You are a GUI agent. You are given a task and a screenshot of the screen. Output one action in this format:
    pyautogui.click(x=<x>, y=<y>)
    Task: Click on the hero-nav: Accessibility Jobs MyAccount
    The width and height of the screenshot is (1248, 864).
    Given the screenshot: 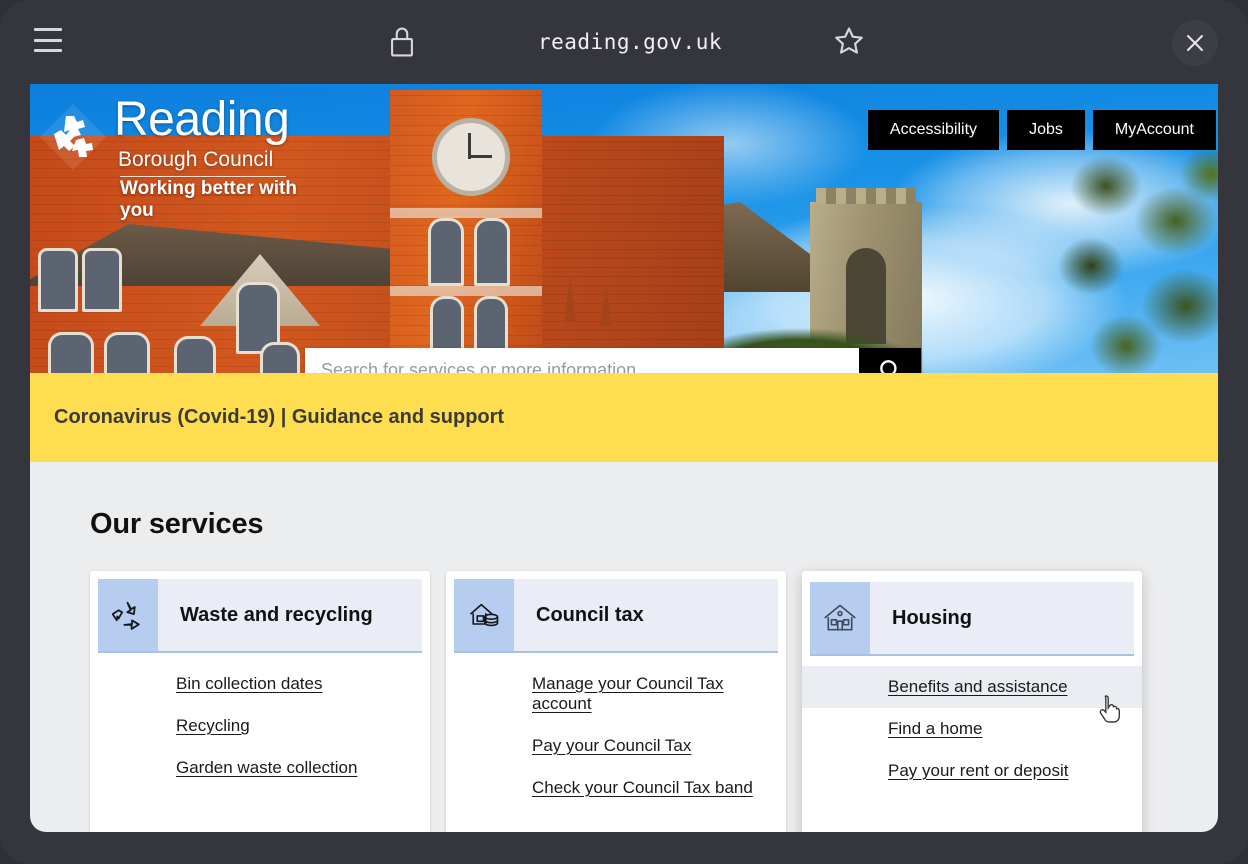 What is the action you would take?
    pyautogui.click(x=1041, y=130)
    